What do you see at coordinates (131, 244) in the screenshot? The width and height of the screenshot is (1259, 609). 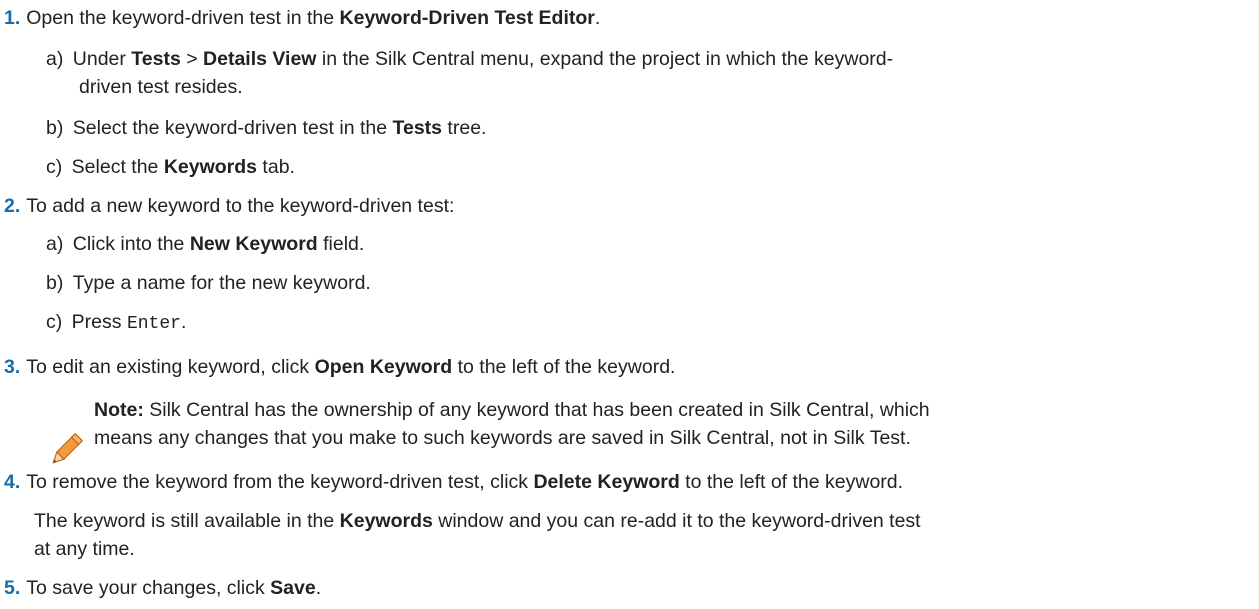 I see `substep-text: Click into the` at bounding box center [131, 244].